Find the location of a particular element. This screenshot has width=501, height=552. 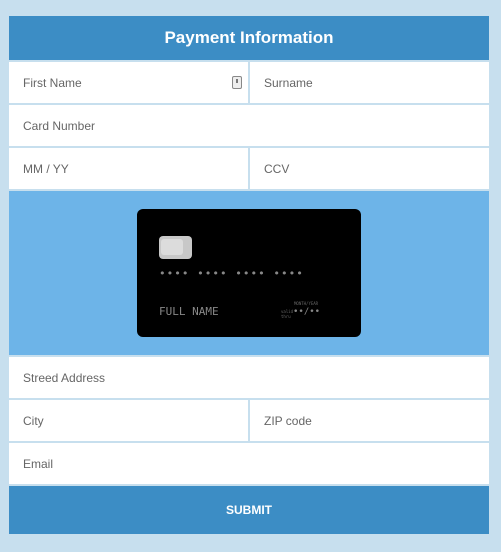

street-field-wrapper is located at coordinates (249, 377).